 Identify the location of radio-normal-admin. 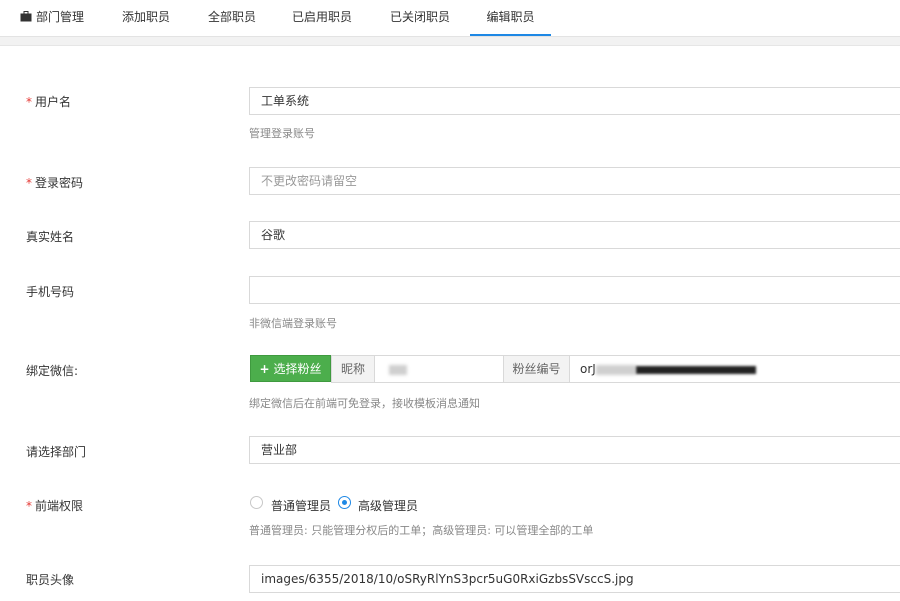
(256, 502).